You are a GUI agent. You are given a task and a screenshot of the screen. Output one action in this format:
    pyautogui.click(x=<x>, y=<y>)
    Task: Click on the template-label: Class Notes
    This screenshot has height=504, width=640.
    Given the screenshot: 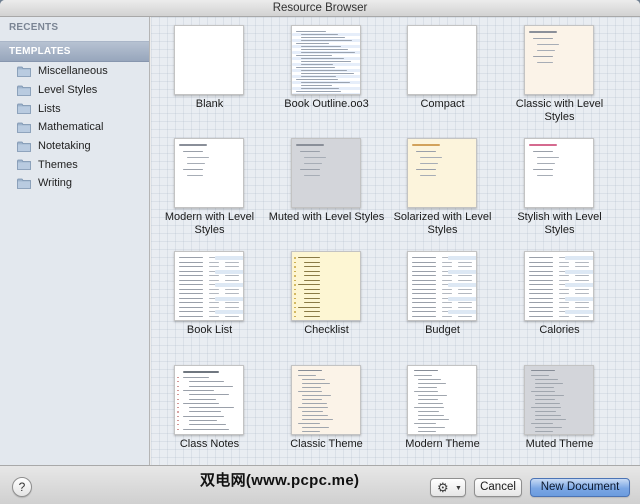 What is the action you would take?
    pyautogui.click(x=209, y=444)
    